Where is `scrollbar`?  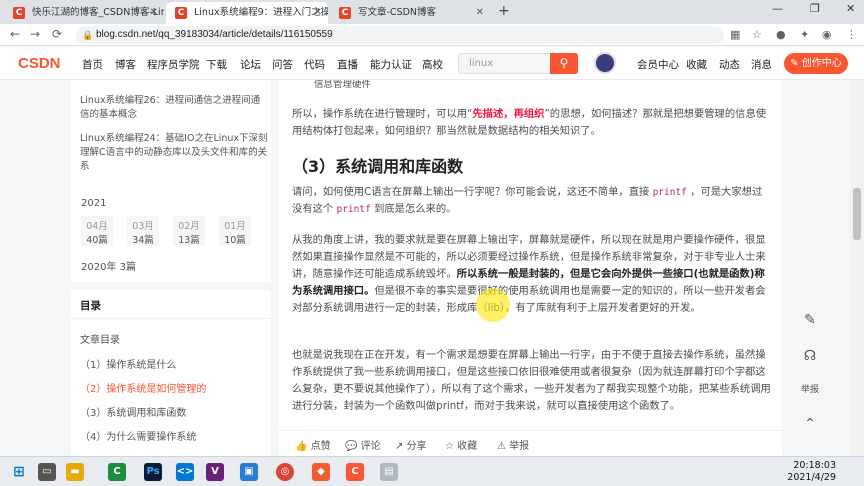
scrollbar is located at coordinates (857, 268).